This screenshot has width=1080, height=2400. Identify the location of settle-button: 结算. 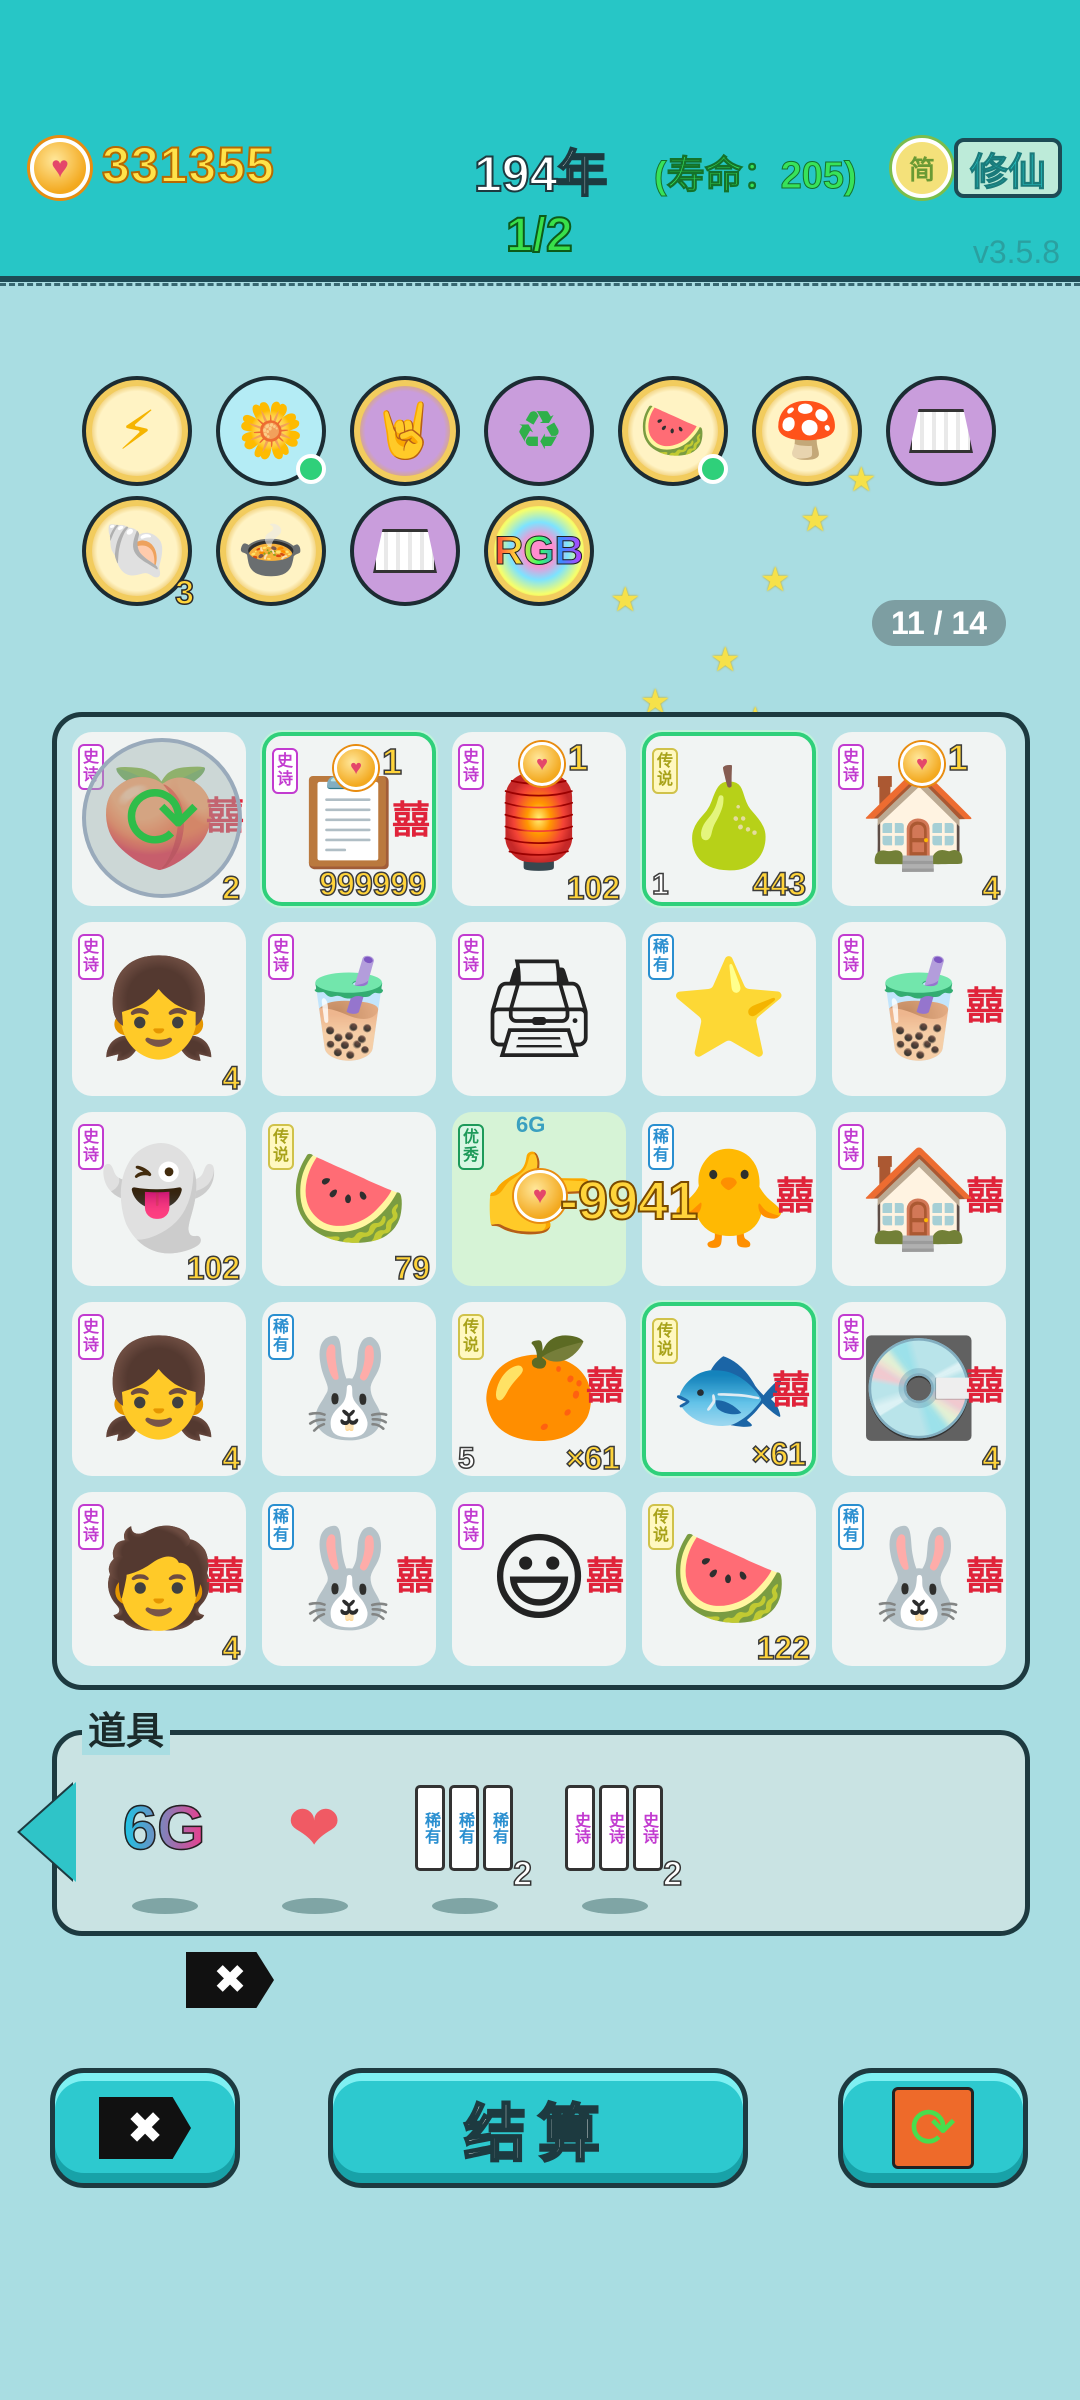
(538, 2128).